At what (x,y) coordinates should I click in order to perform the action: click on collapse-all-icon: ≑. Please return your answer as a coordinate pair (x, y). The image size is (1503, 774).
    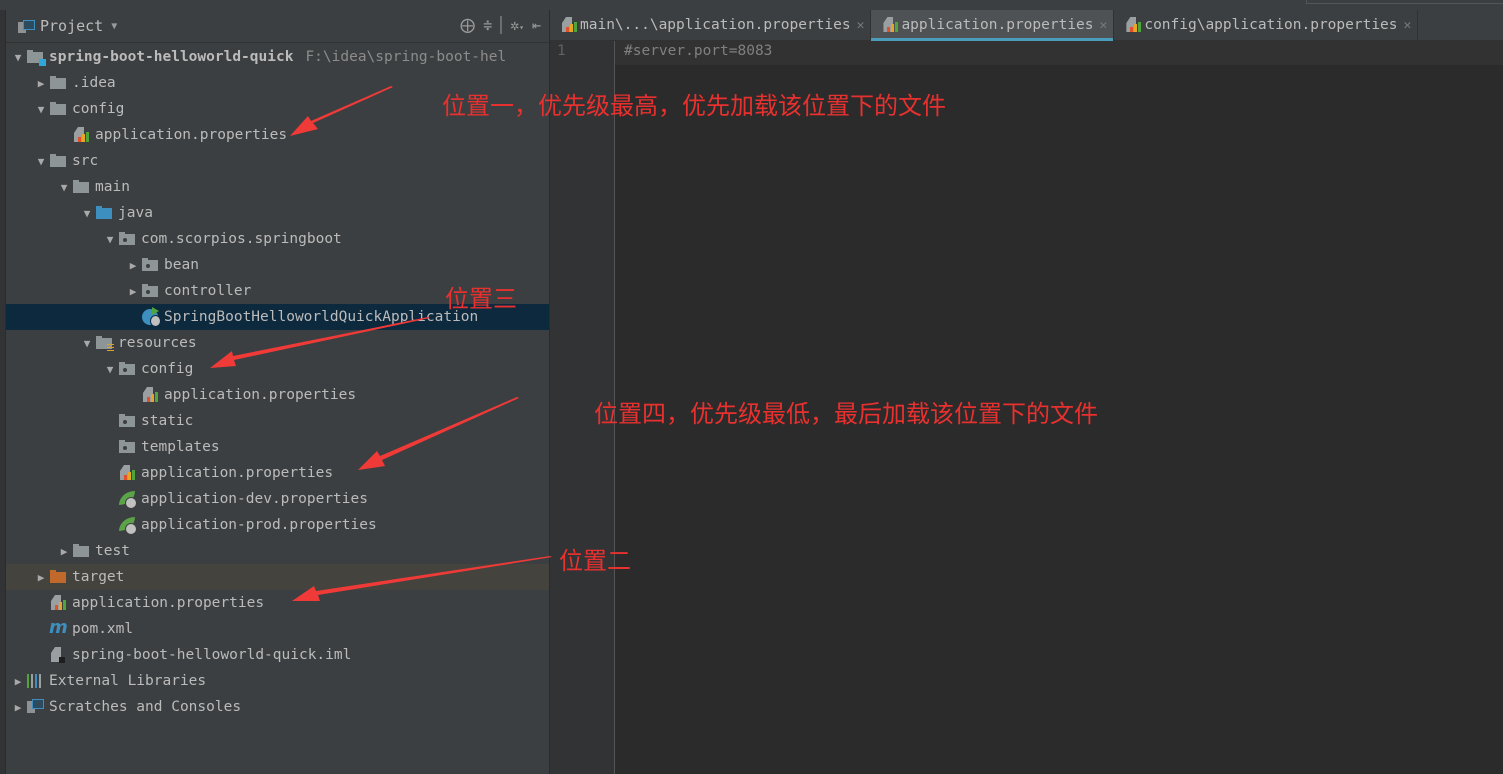
    Looking at the image, I should click on (487, 25).